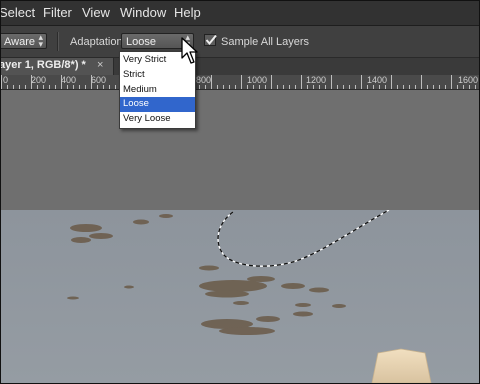  What do you see at coordinates (204, 80) in the screenshot?
I see `ruler-label: 800` at bounding box center [204, 80].